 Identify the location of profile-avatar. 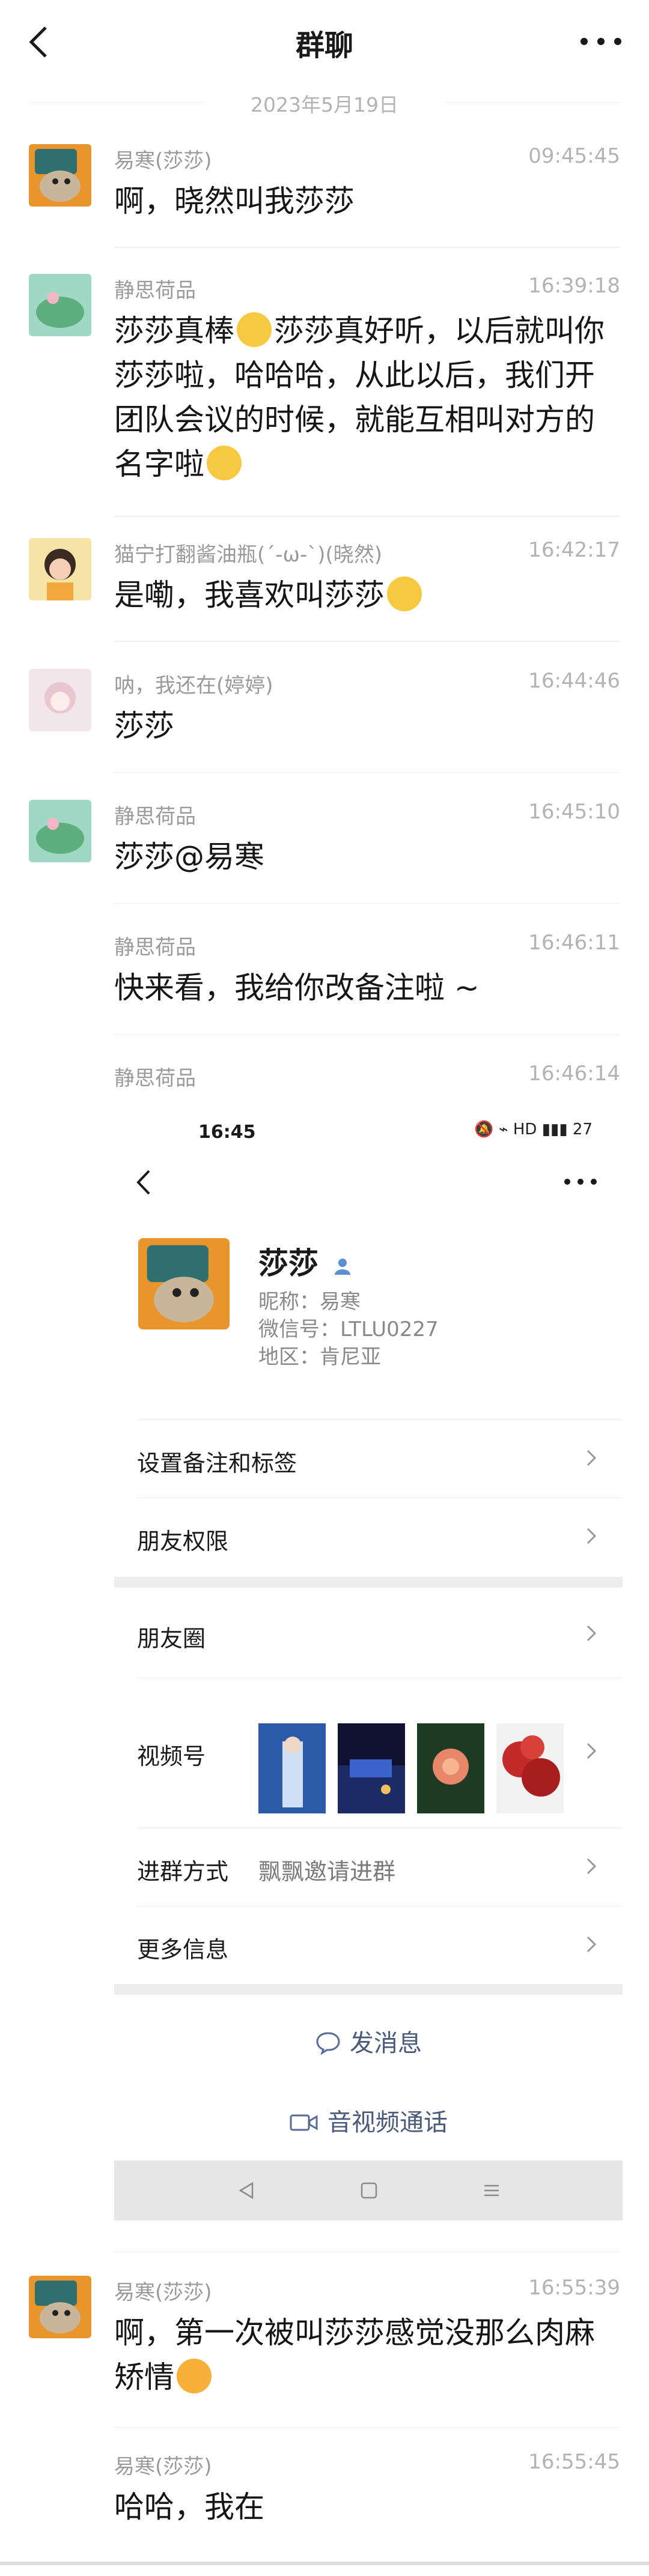
(184, 1284).